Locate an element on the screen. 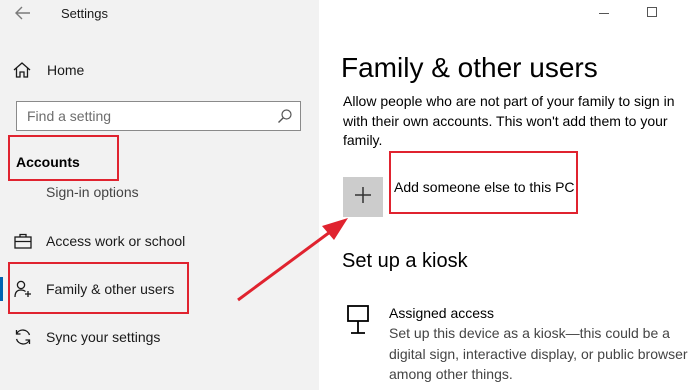 This screenshot has width=690, height=390. search-icon is located at coordinates (285, 116).